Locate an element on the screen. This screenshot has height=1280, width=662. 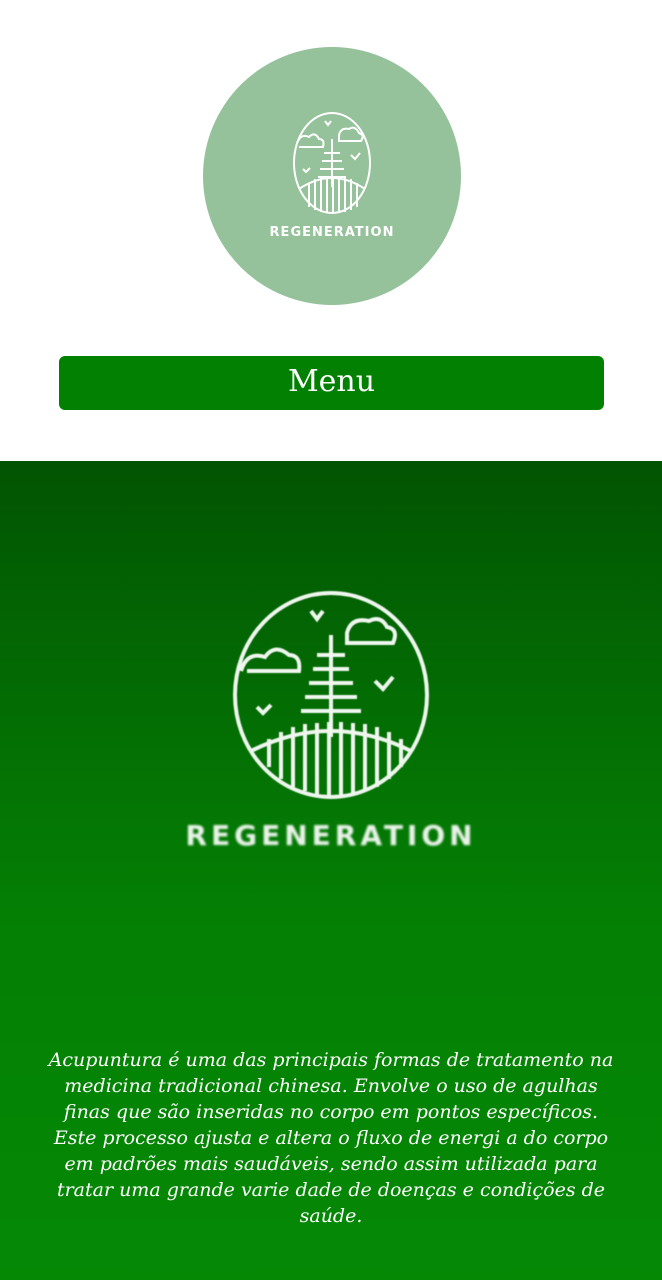
logo-text: REGENERATION is located at coordinates (332, 232).